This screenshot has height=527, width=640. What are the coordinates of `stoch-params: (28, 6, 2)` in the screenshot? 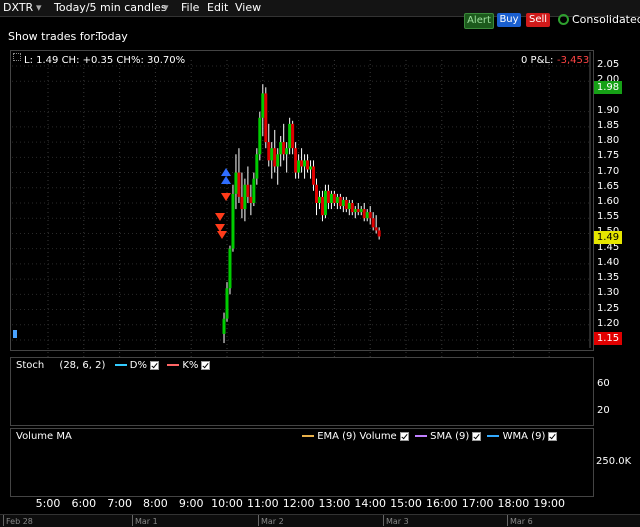 It's located at (82, 365).